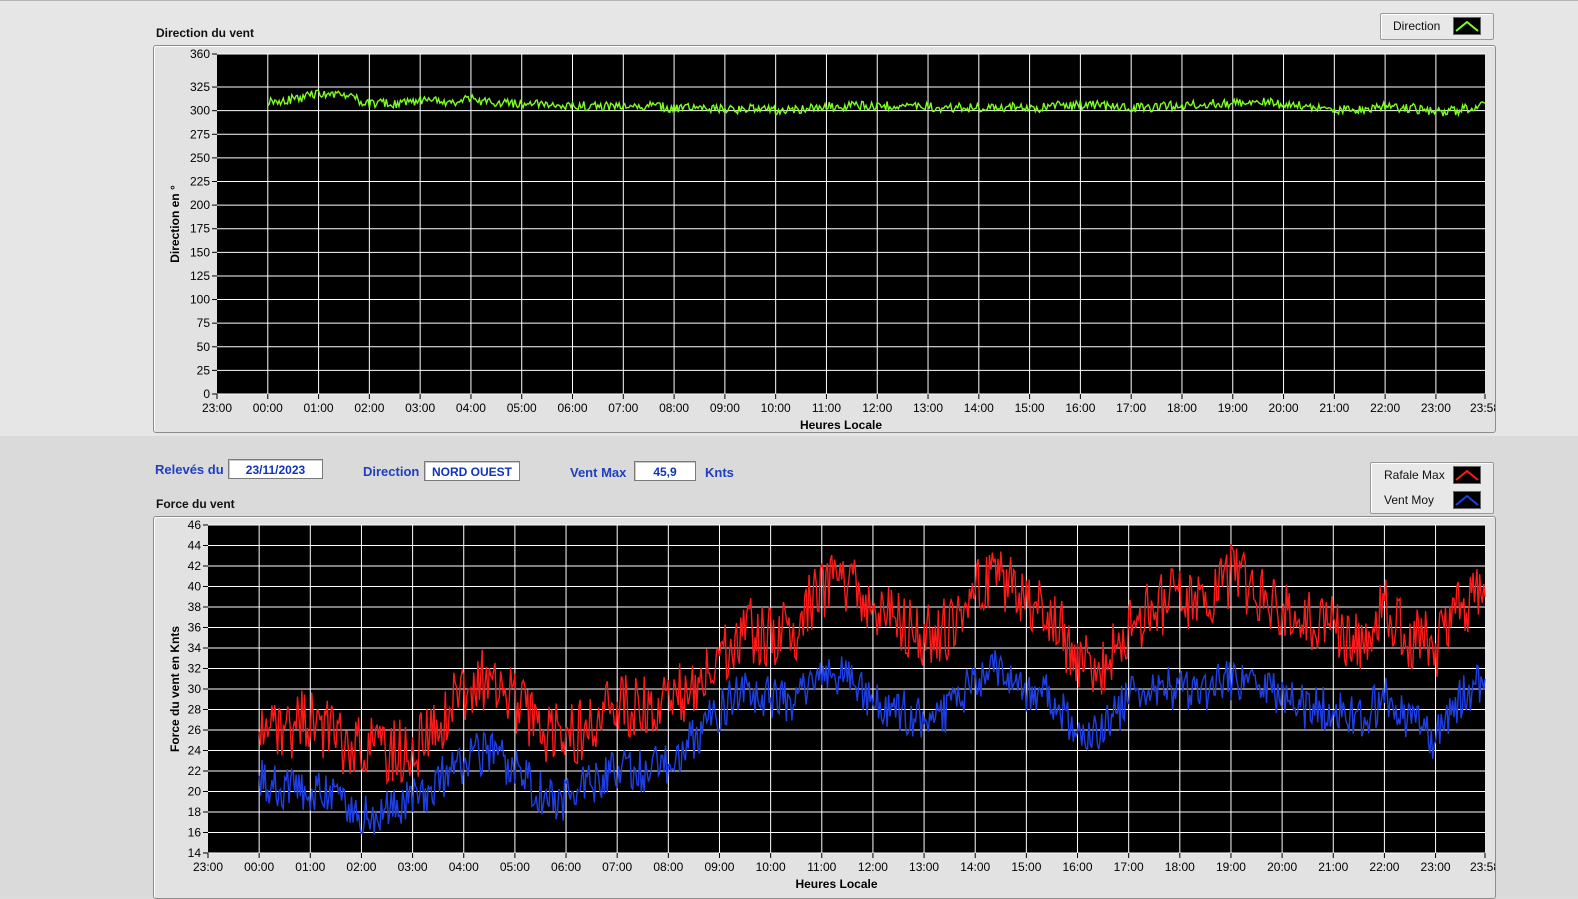 The width and height of the screenshot is (1578, 899). I want to click on x-tick-label: 16:00, so click(1078, 867).